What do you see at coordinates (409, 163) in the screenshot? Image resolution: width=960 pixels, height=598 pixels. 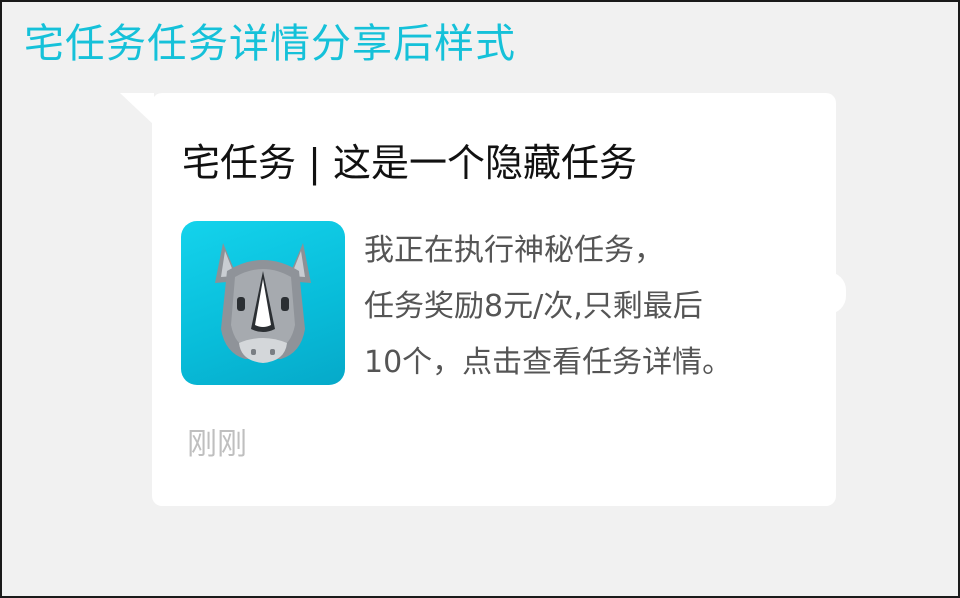 I see `card-title: 宅任务 | 这是一个隐藏任务` at bounding box center [409, 163].